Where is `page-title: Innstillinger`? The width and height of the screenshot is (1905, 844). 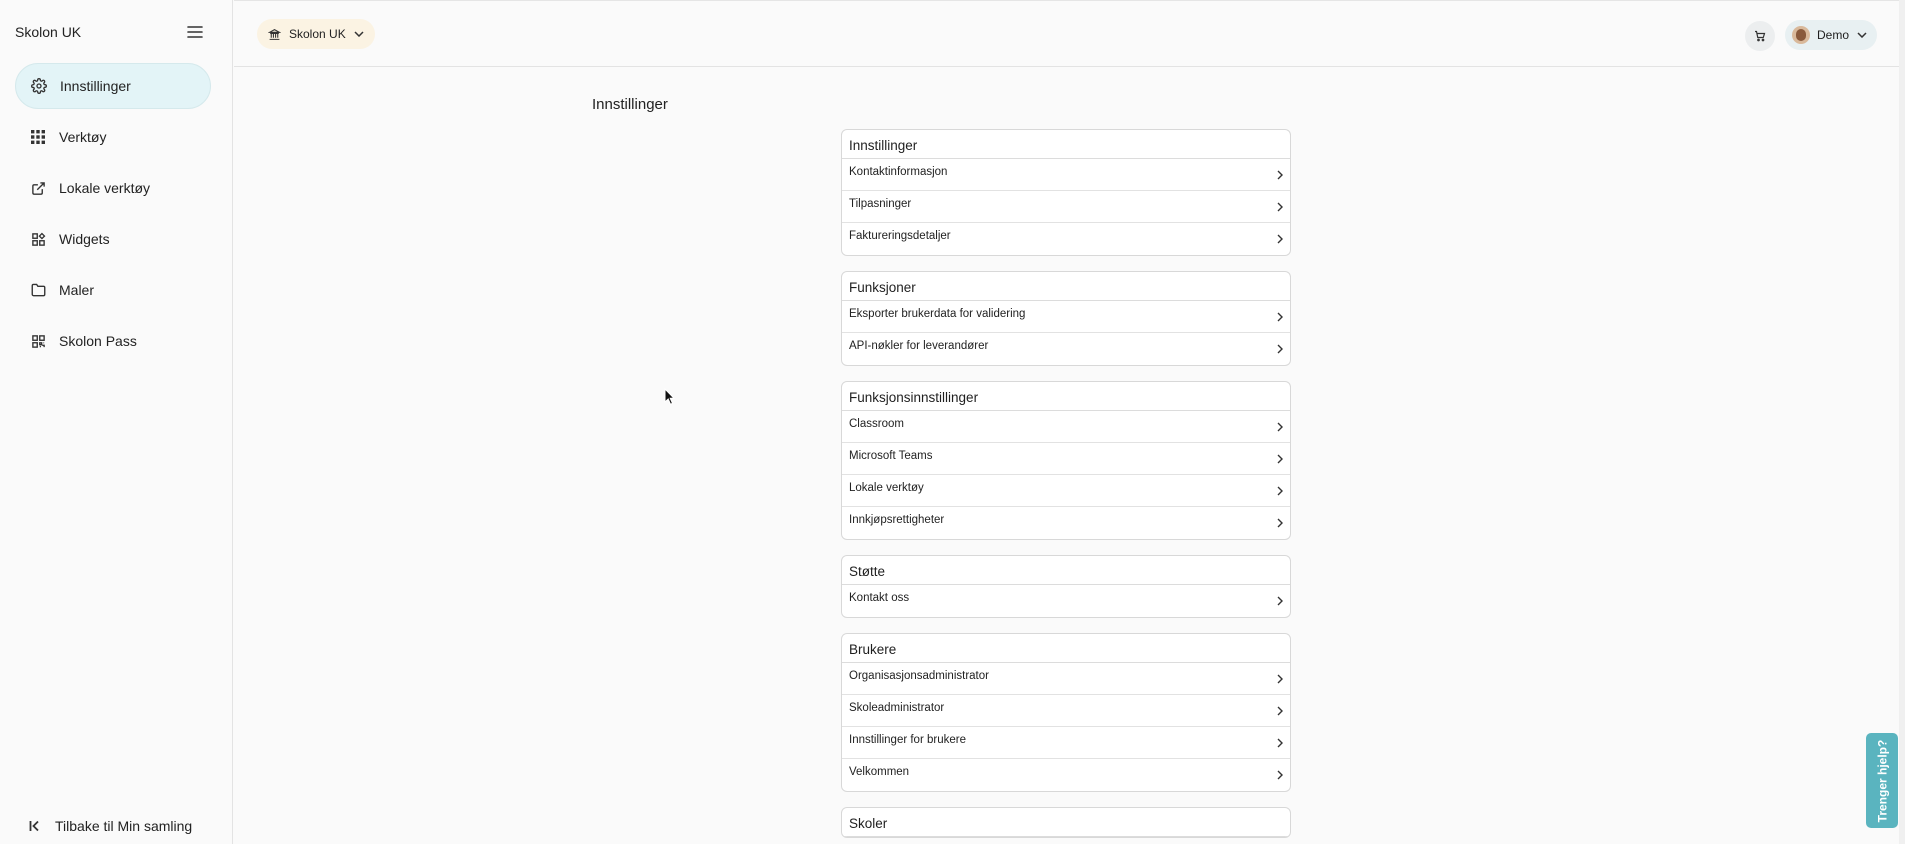 page-title: Innstillinger is located at coordinates (630, 104).